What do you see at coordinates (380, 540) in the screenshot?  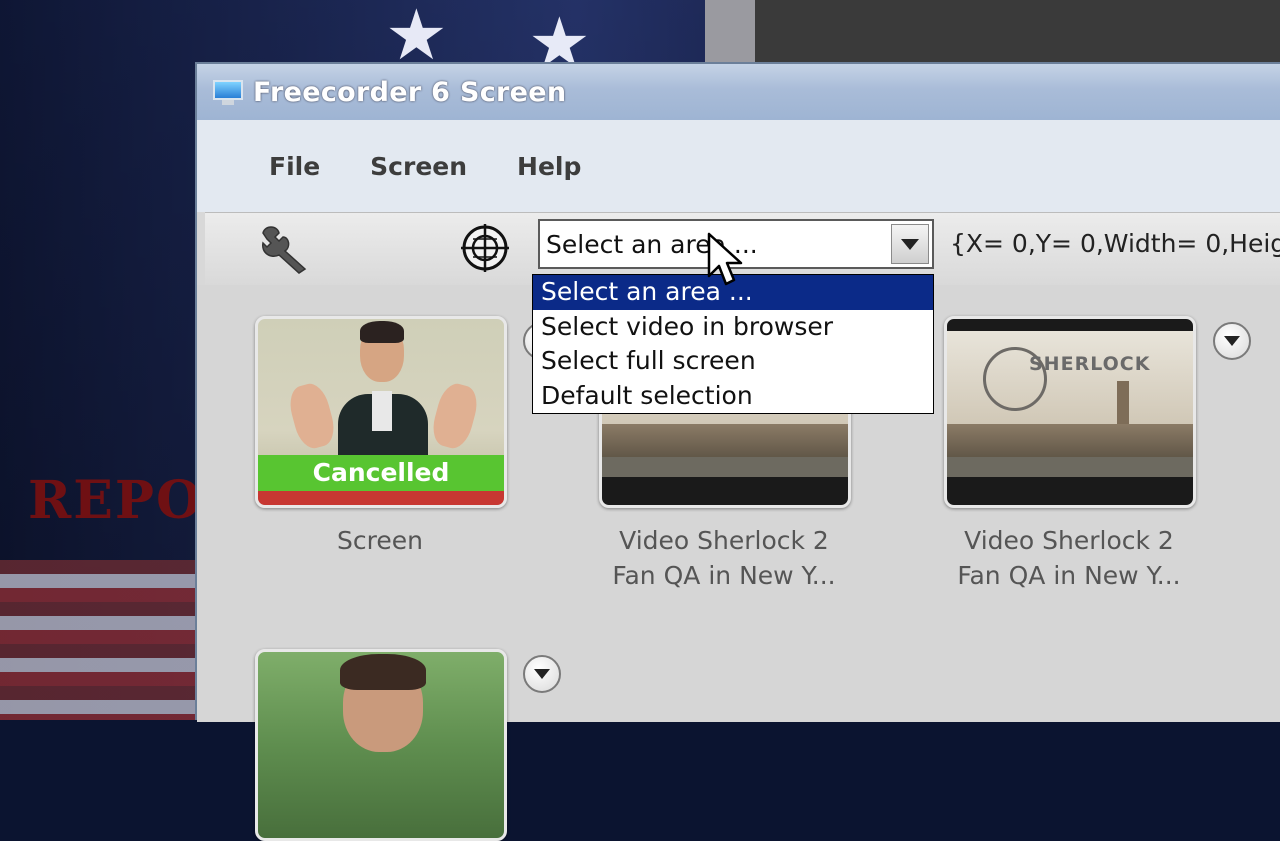 I see `recording-label: Screen` at bounding box center [380, 540].